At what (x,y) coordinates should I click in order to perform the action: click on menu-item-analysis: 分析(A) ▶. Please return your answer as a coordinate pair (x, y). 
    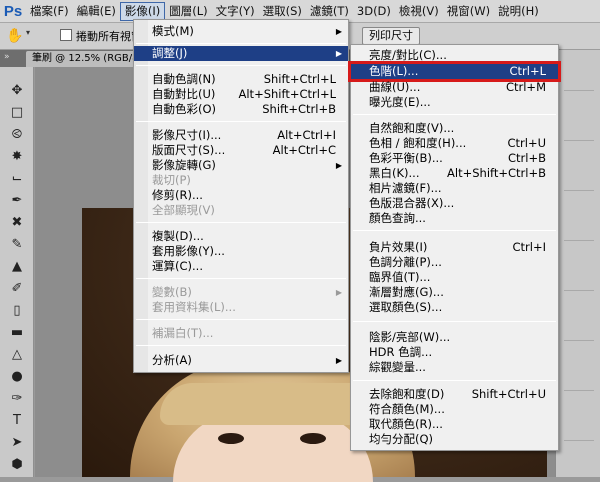
    Looking at the image, I should click on (241, 360).